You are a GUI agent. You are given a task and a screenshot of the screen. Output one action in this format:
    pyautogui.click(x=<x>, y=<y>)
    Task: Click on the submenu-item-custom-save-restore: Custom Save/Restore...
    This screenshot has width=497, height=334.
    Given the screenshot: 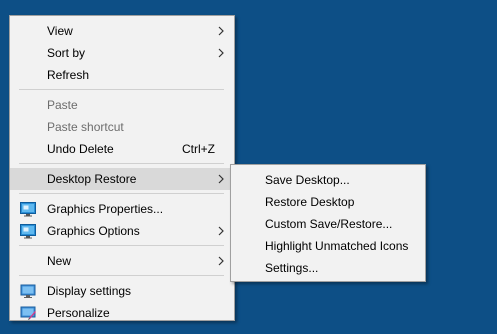 What is the action you would take?
    pyautogui.click(x=328, y=224)
    